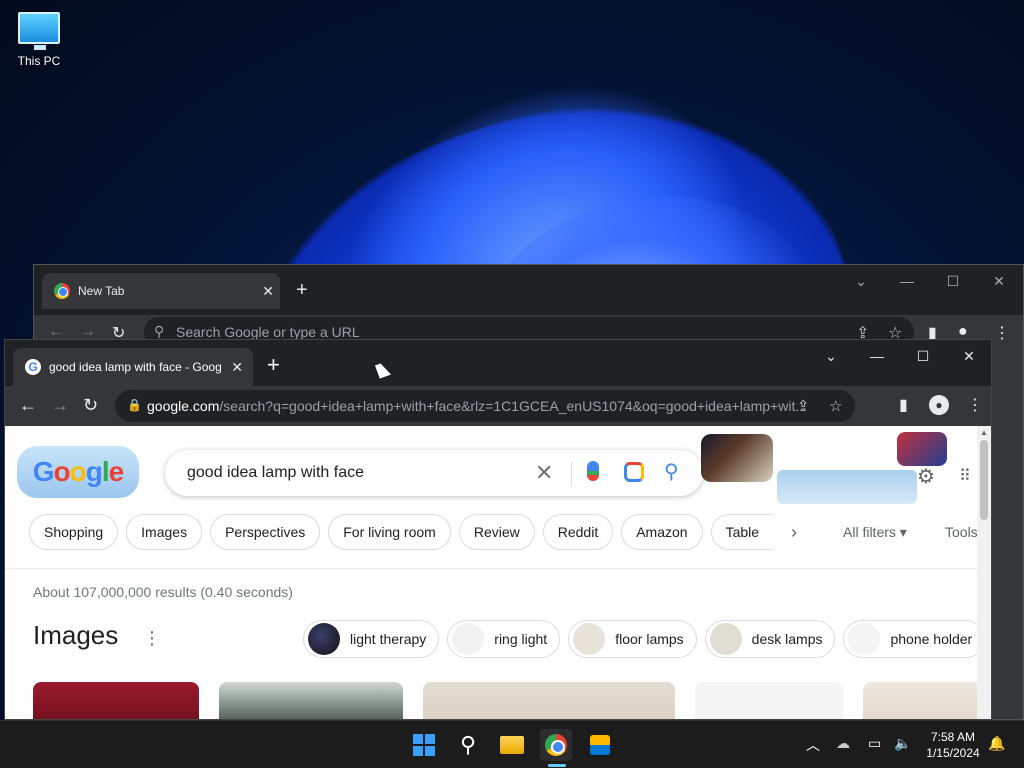  Describe the element at coordinates (434, 473) in the screenshot. I see `search-input: good idea lamp with face ✕ ⚲` at that location.